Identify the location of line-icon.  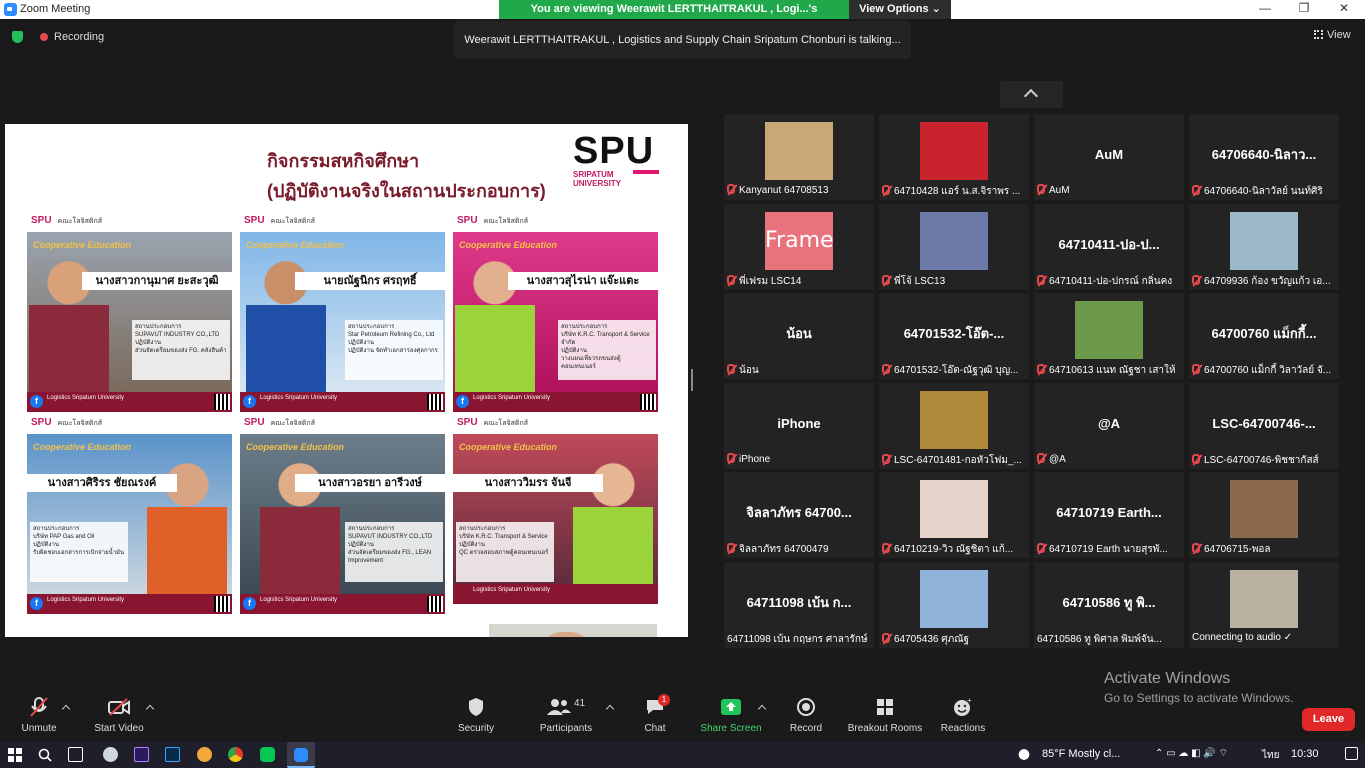
(267, 754).